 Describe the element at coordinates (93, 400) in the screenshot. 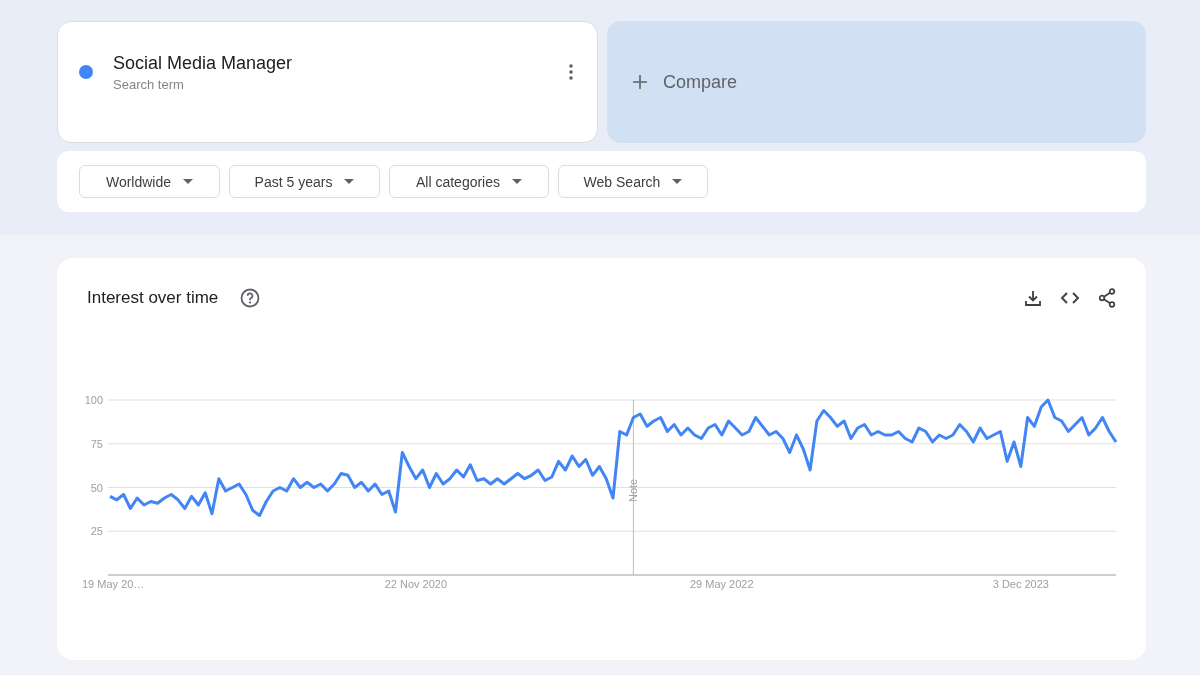

I see `y-axis-label: 100` at that location.